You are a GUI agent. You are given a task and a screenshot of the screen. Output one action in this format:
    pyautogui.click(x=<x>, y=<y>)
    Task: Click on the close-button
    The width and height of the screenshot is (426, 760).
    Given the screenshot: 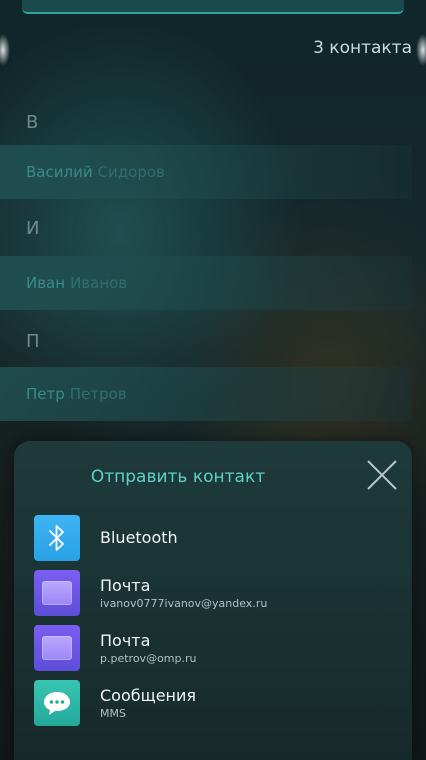 What is the action you would take?
    pyautogui.click(x=382, y=475)
    